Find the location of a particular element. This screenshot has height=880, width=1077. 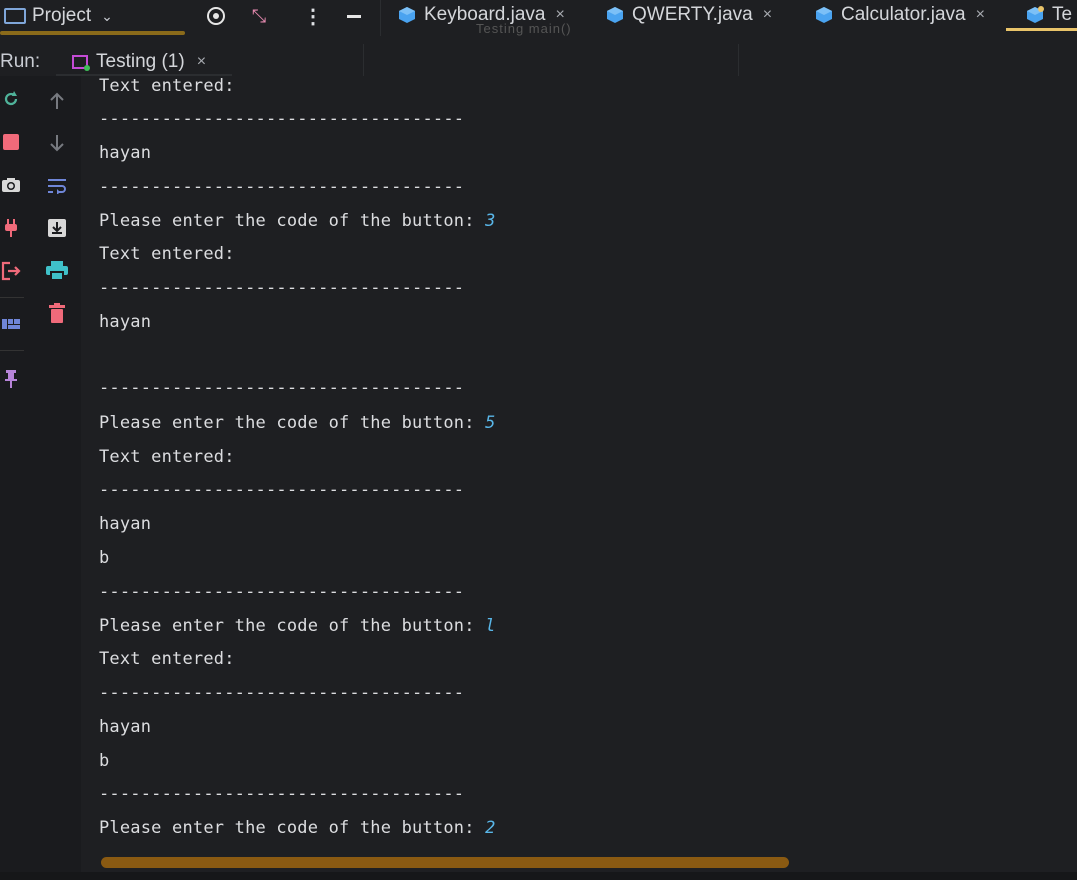

tab-label: QWERTY.java is located at coordinates (692, 14).